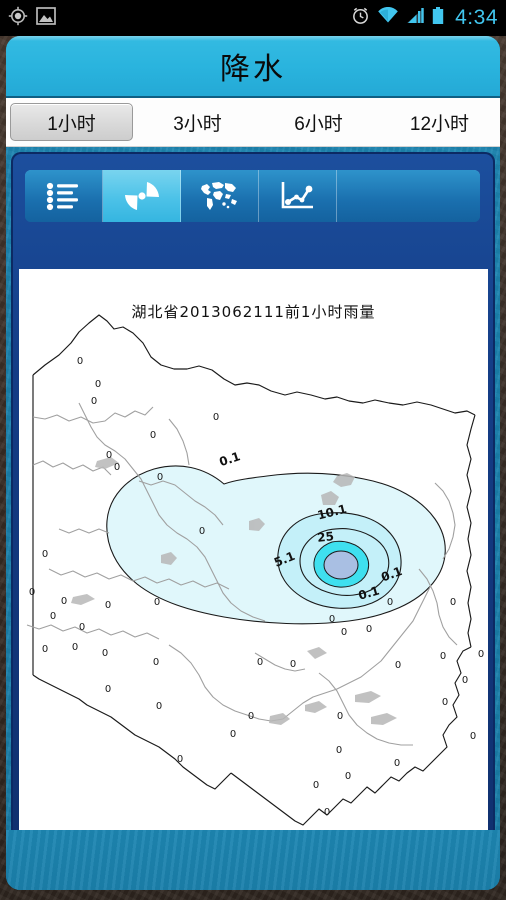 Image resolution: width=506 pixels, height=900 pixels. I want to click on tab-1-hour: 1小时, so click(71, 122).